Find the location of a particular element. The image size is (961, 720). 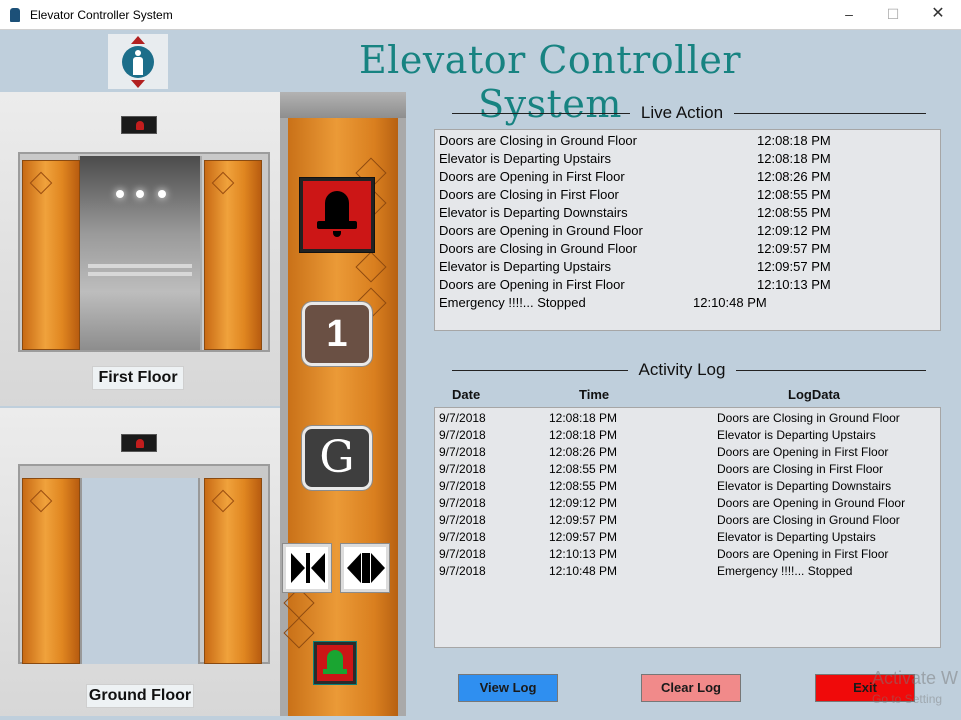

list-item: Emergency !!!!... Stopped 12:10:48 PM is located at coordinates (689, 304).